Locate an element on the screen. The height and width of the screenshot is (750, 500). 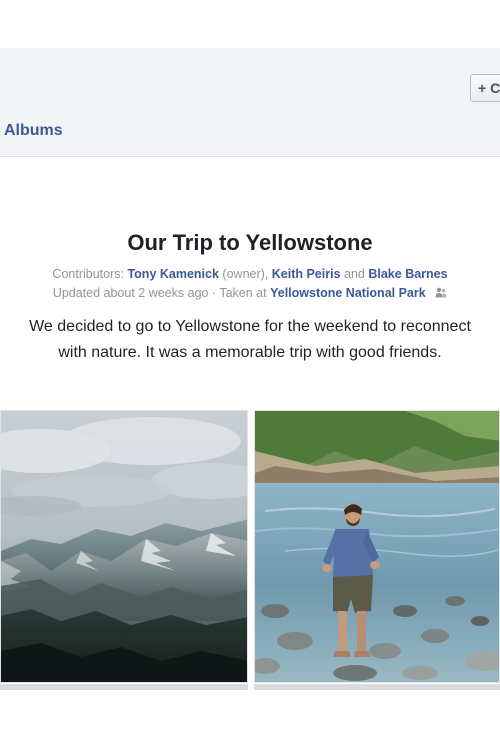
owner-tag: (owner) is located at coordinates (243, 274).